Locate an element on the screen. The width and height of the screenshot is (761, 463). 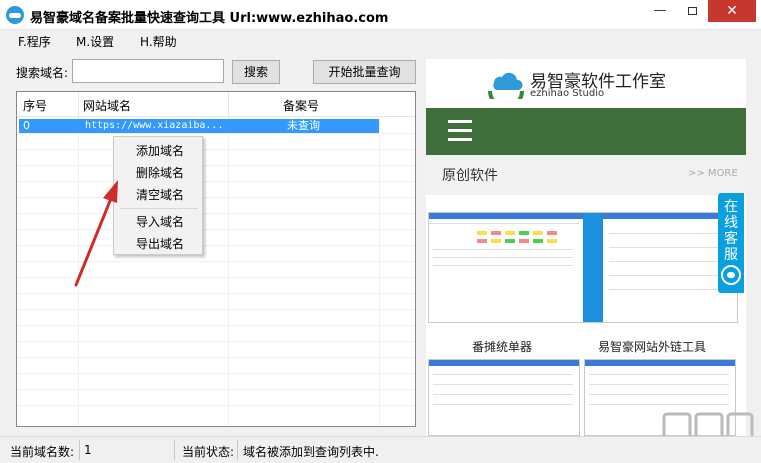
logo-subtitle: ezhihao Studio is located at coordinates (567, 93).